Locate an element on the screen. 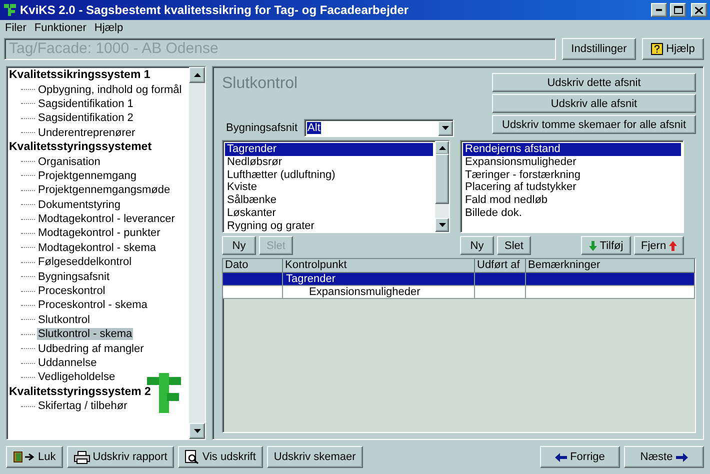 The image size is (710, 474). tree-item: Modtagekontrol - punkter is located at coordinates (99, 233).